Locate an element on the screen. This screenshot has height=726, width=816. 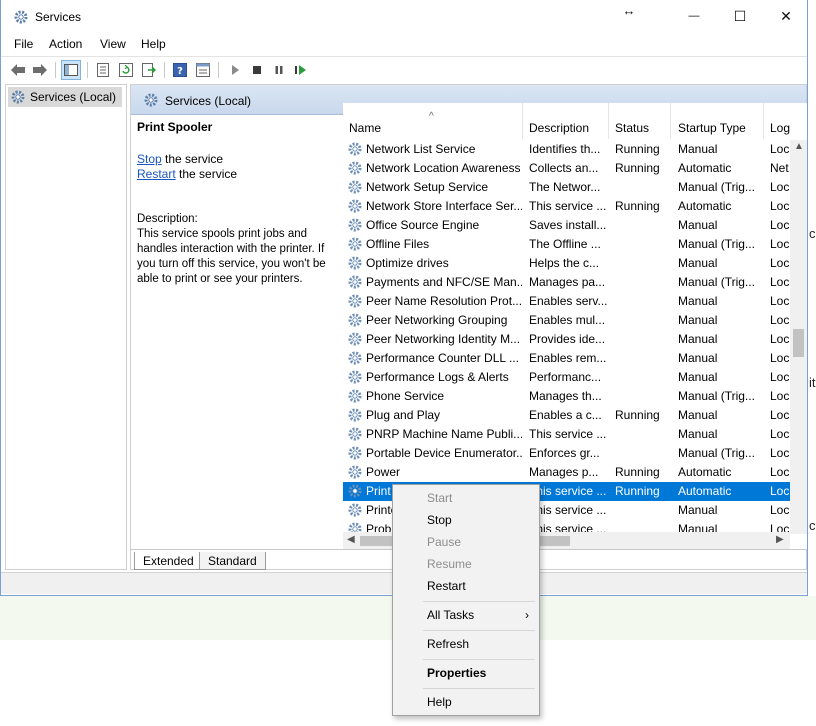
title-bar: Services ↔ — ☐ ✕ is located at coordinates (404, 17).